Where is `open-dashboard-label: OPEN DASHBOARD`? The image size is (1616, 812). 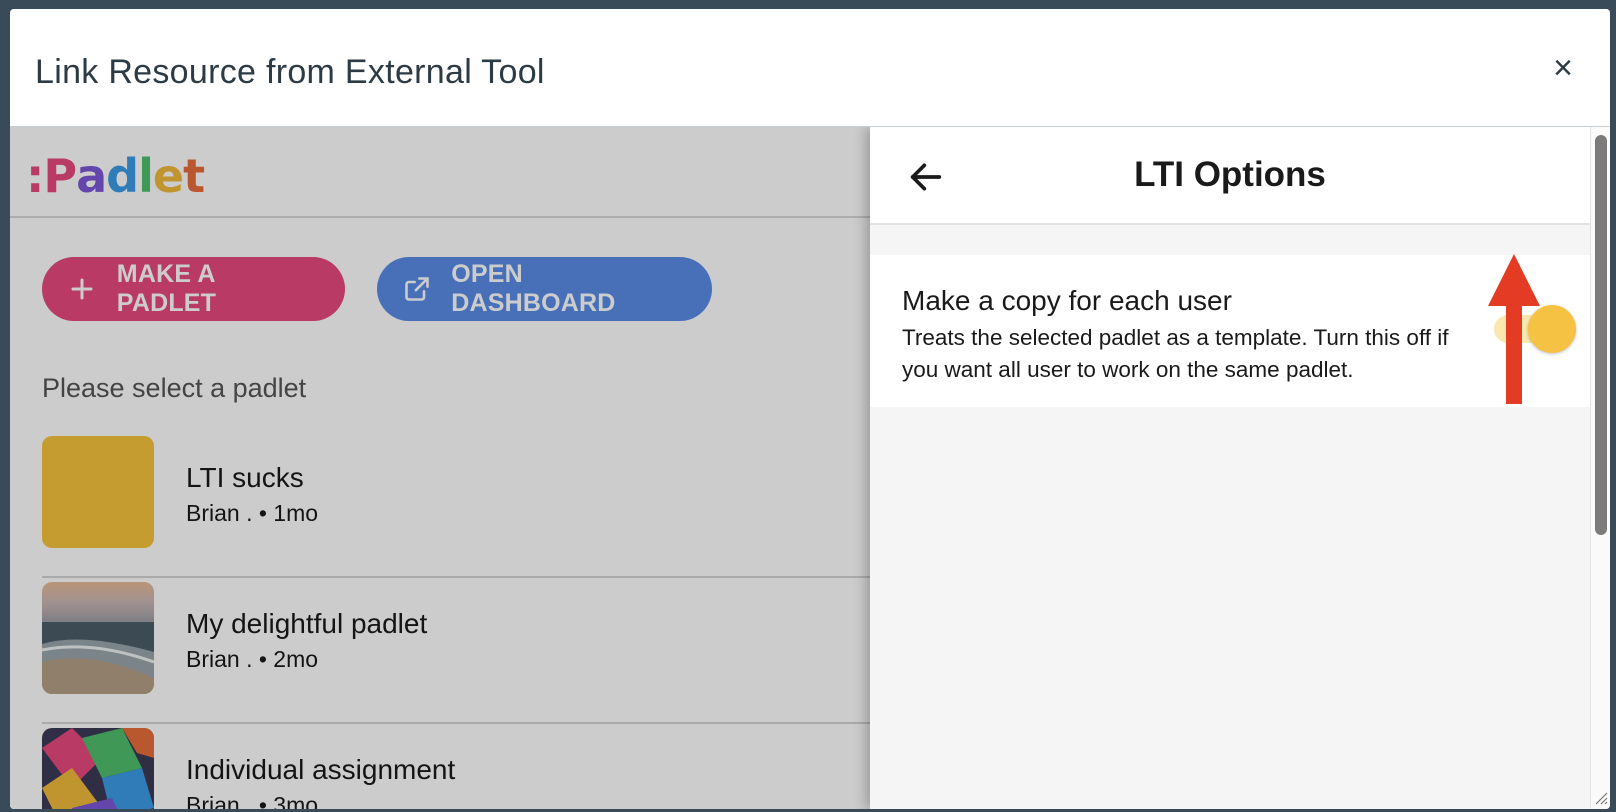
open-dashboard-label: OPEN DASHBOARD is located at coordinates (533, 288).